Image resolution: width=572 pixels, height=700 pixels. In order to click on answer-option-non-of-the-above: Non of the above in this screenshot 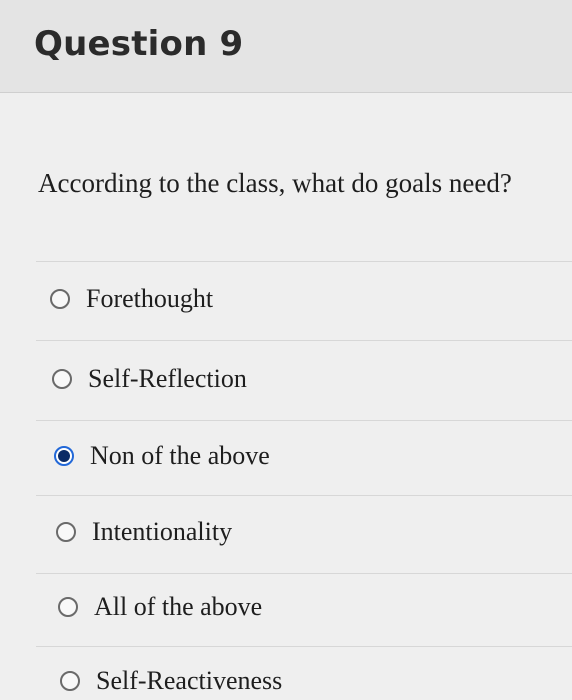, I will do `click(162, 456)`.